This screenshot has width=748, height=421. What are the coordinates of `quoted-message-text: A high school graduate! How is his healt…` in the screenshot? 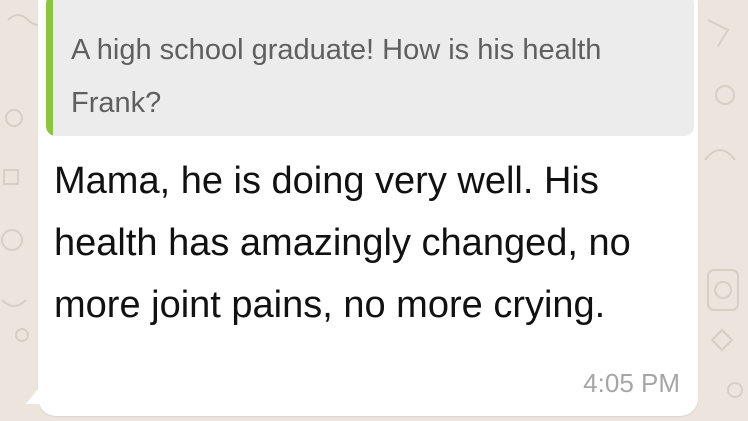 It's located at (336, 76).